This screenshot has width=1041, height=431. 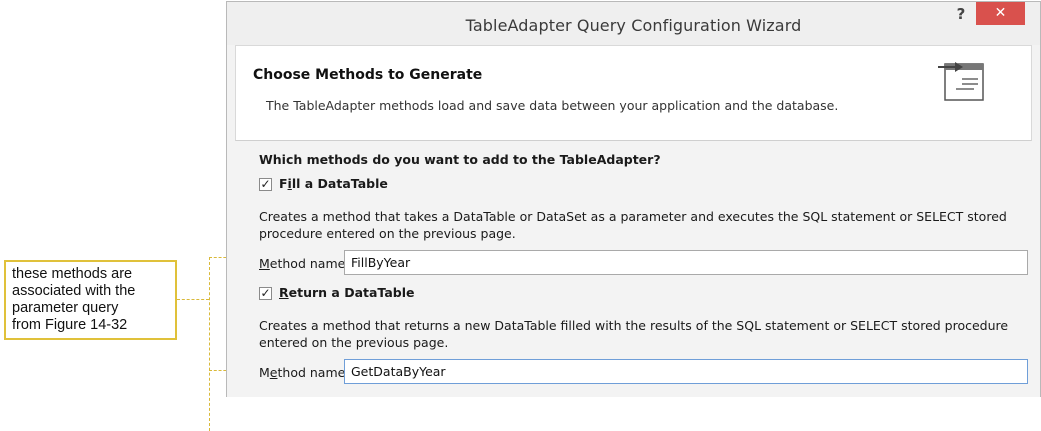 What do you see at coordinates (313, 372) in the screenshot?
I see `return-method-label-rest: thod name:` at bounding box center [313, 372].